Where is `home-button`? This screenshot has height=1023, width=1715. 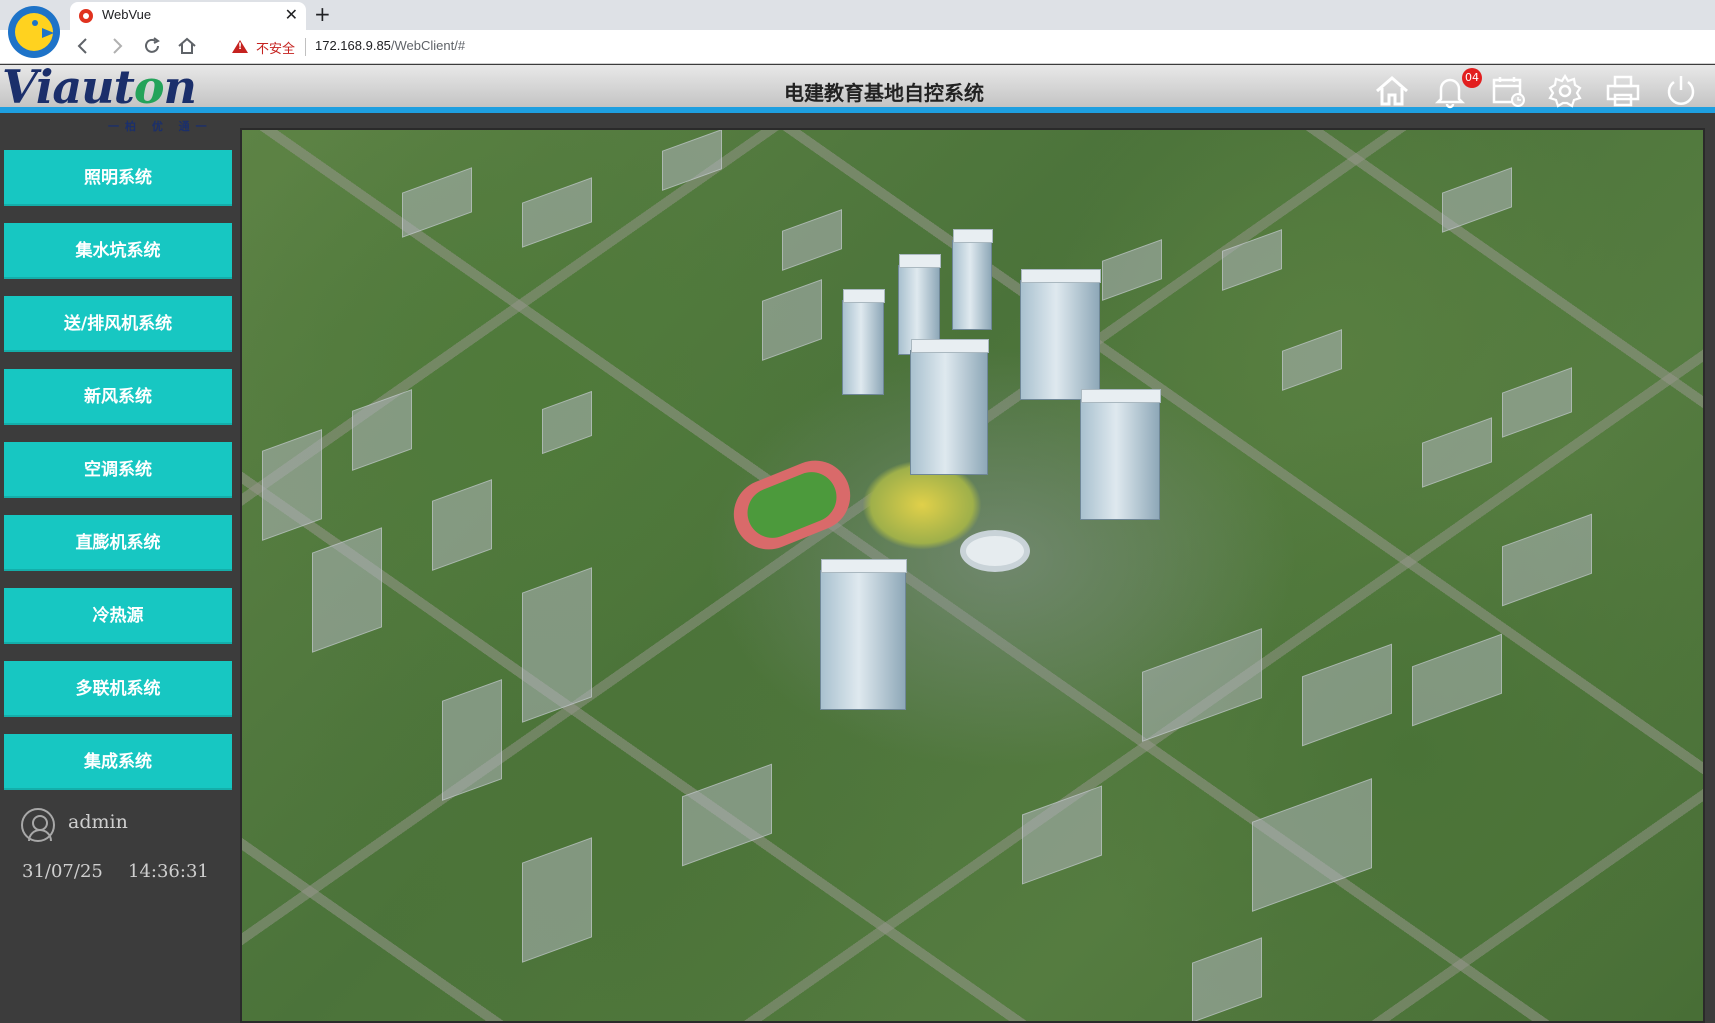
home-button is located at coordinates (187, 46).